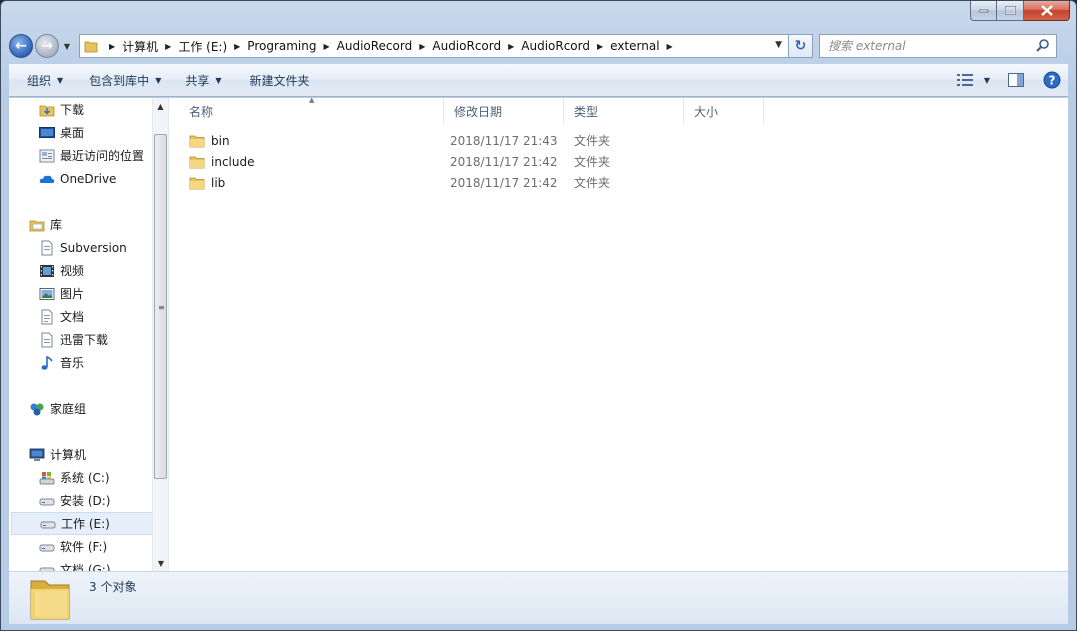 Image resolution: width=1077 pixels, height=631 pixels. I want to click on breadcrumb-audiorecord: AudioRecord, so click(375, 46).